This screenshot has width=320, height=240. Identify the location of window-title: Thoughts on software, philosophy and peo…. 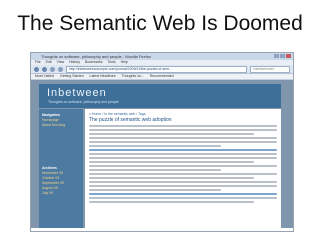
(96, 56).